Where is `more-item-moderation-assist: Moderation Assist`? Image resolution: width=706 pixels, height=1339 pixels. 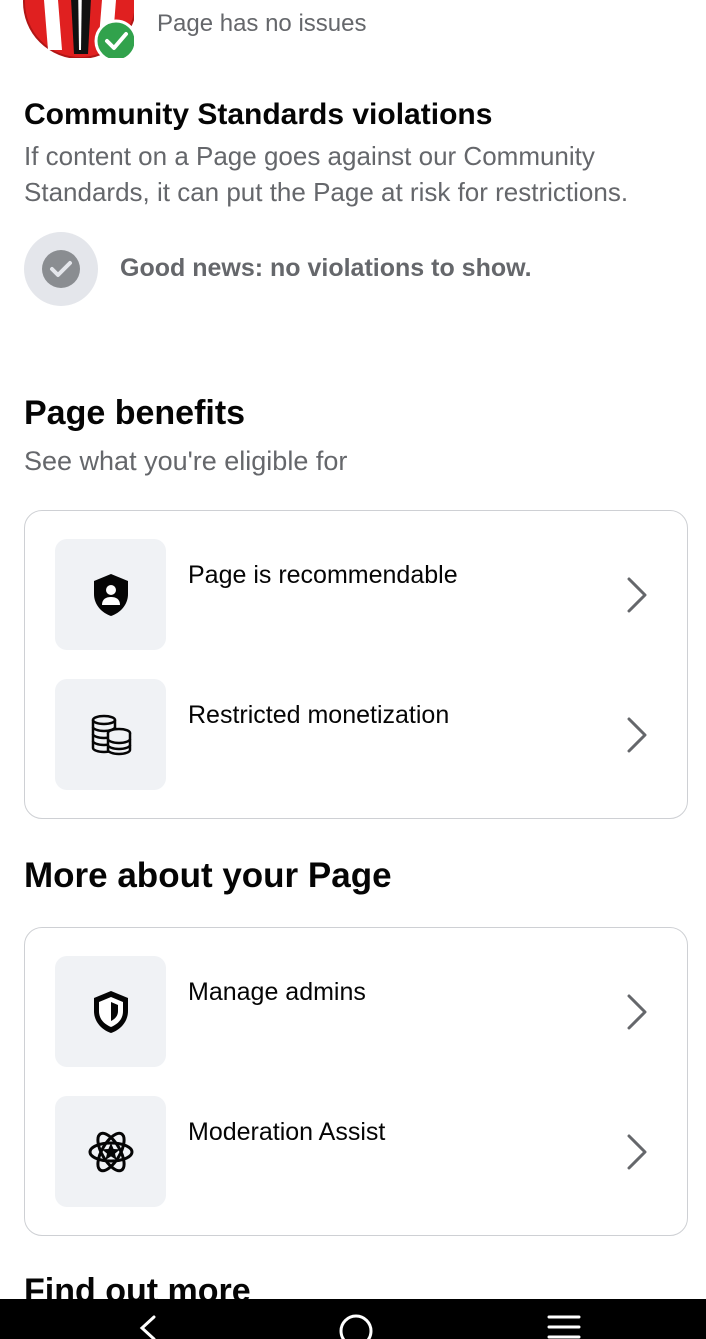
more-item-moderation-assist: Moderation Assist is located at coordinates (356, 1152).